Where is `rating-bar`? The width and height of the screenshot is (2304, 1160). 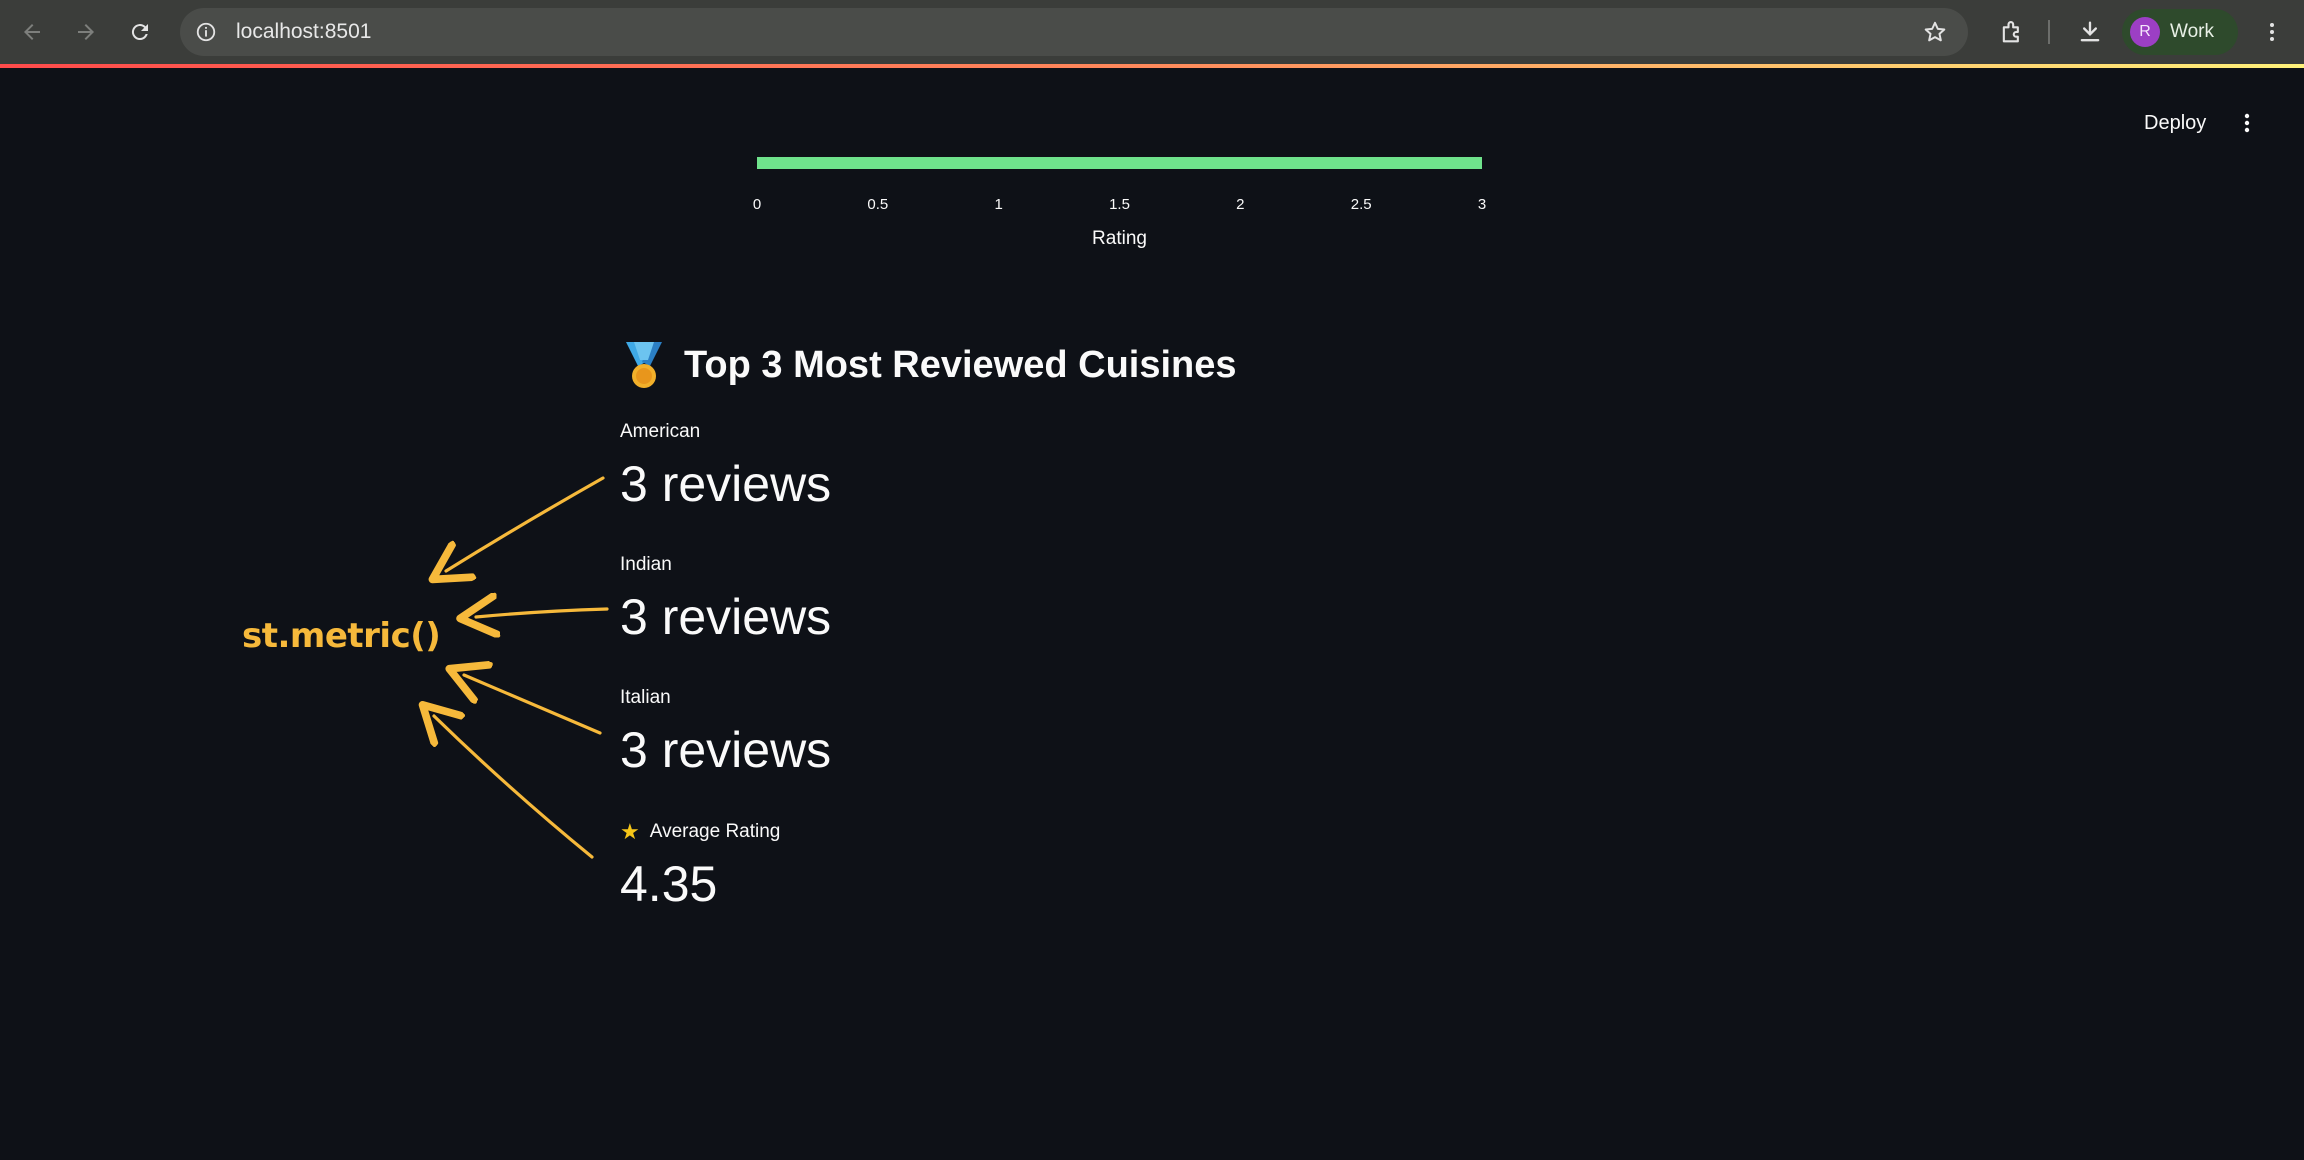
rating-bar is located at coordinates (1119, 163).